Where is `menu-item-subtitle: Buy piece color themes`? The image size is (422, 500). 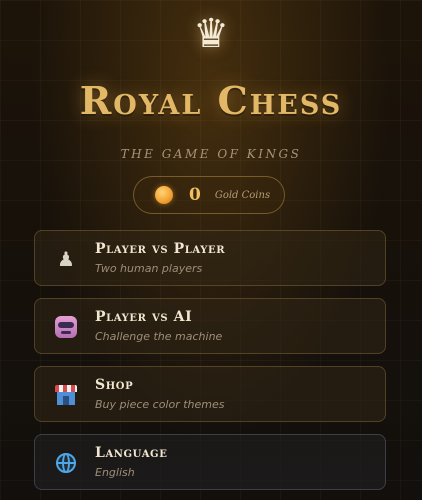
menu-item-subtitle: Buy piece color themes is located at coordinates (160, 404).